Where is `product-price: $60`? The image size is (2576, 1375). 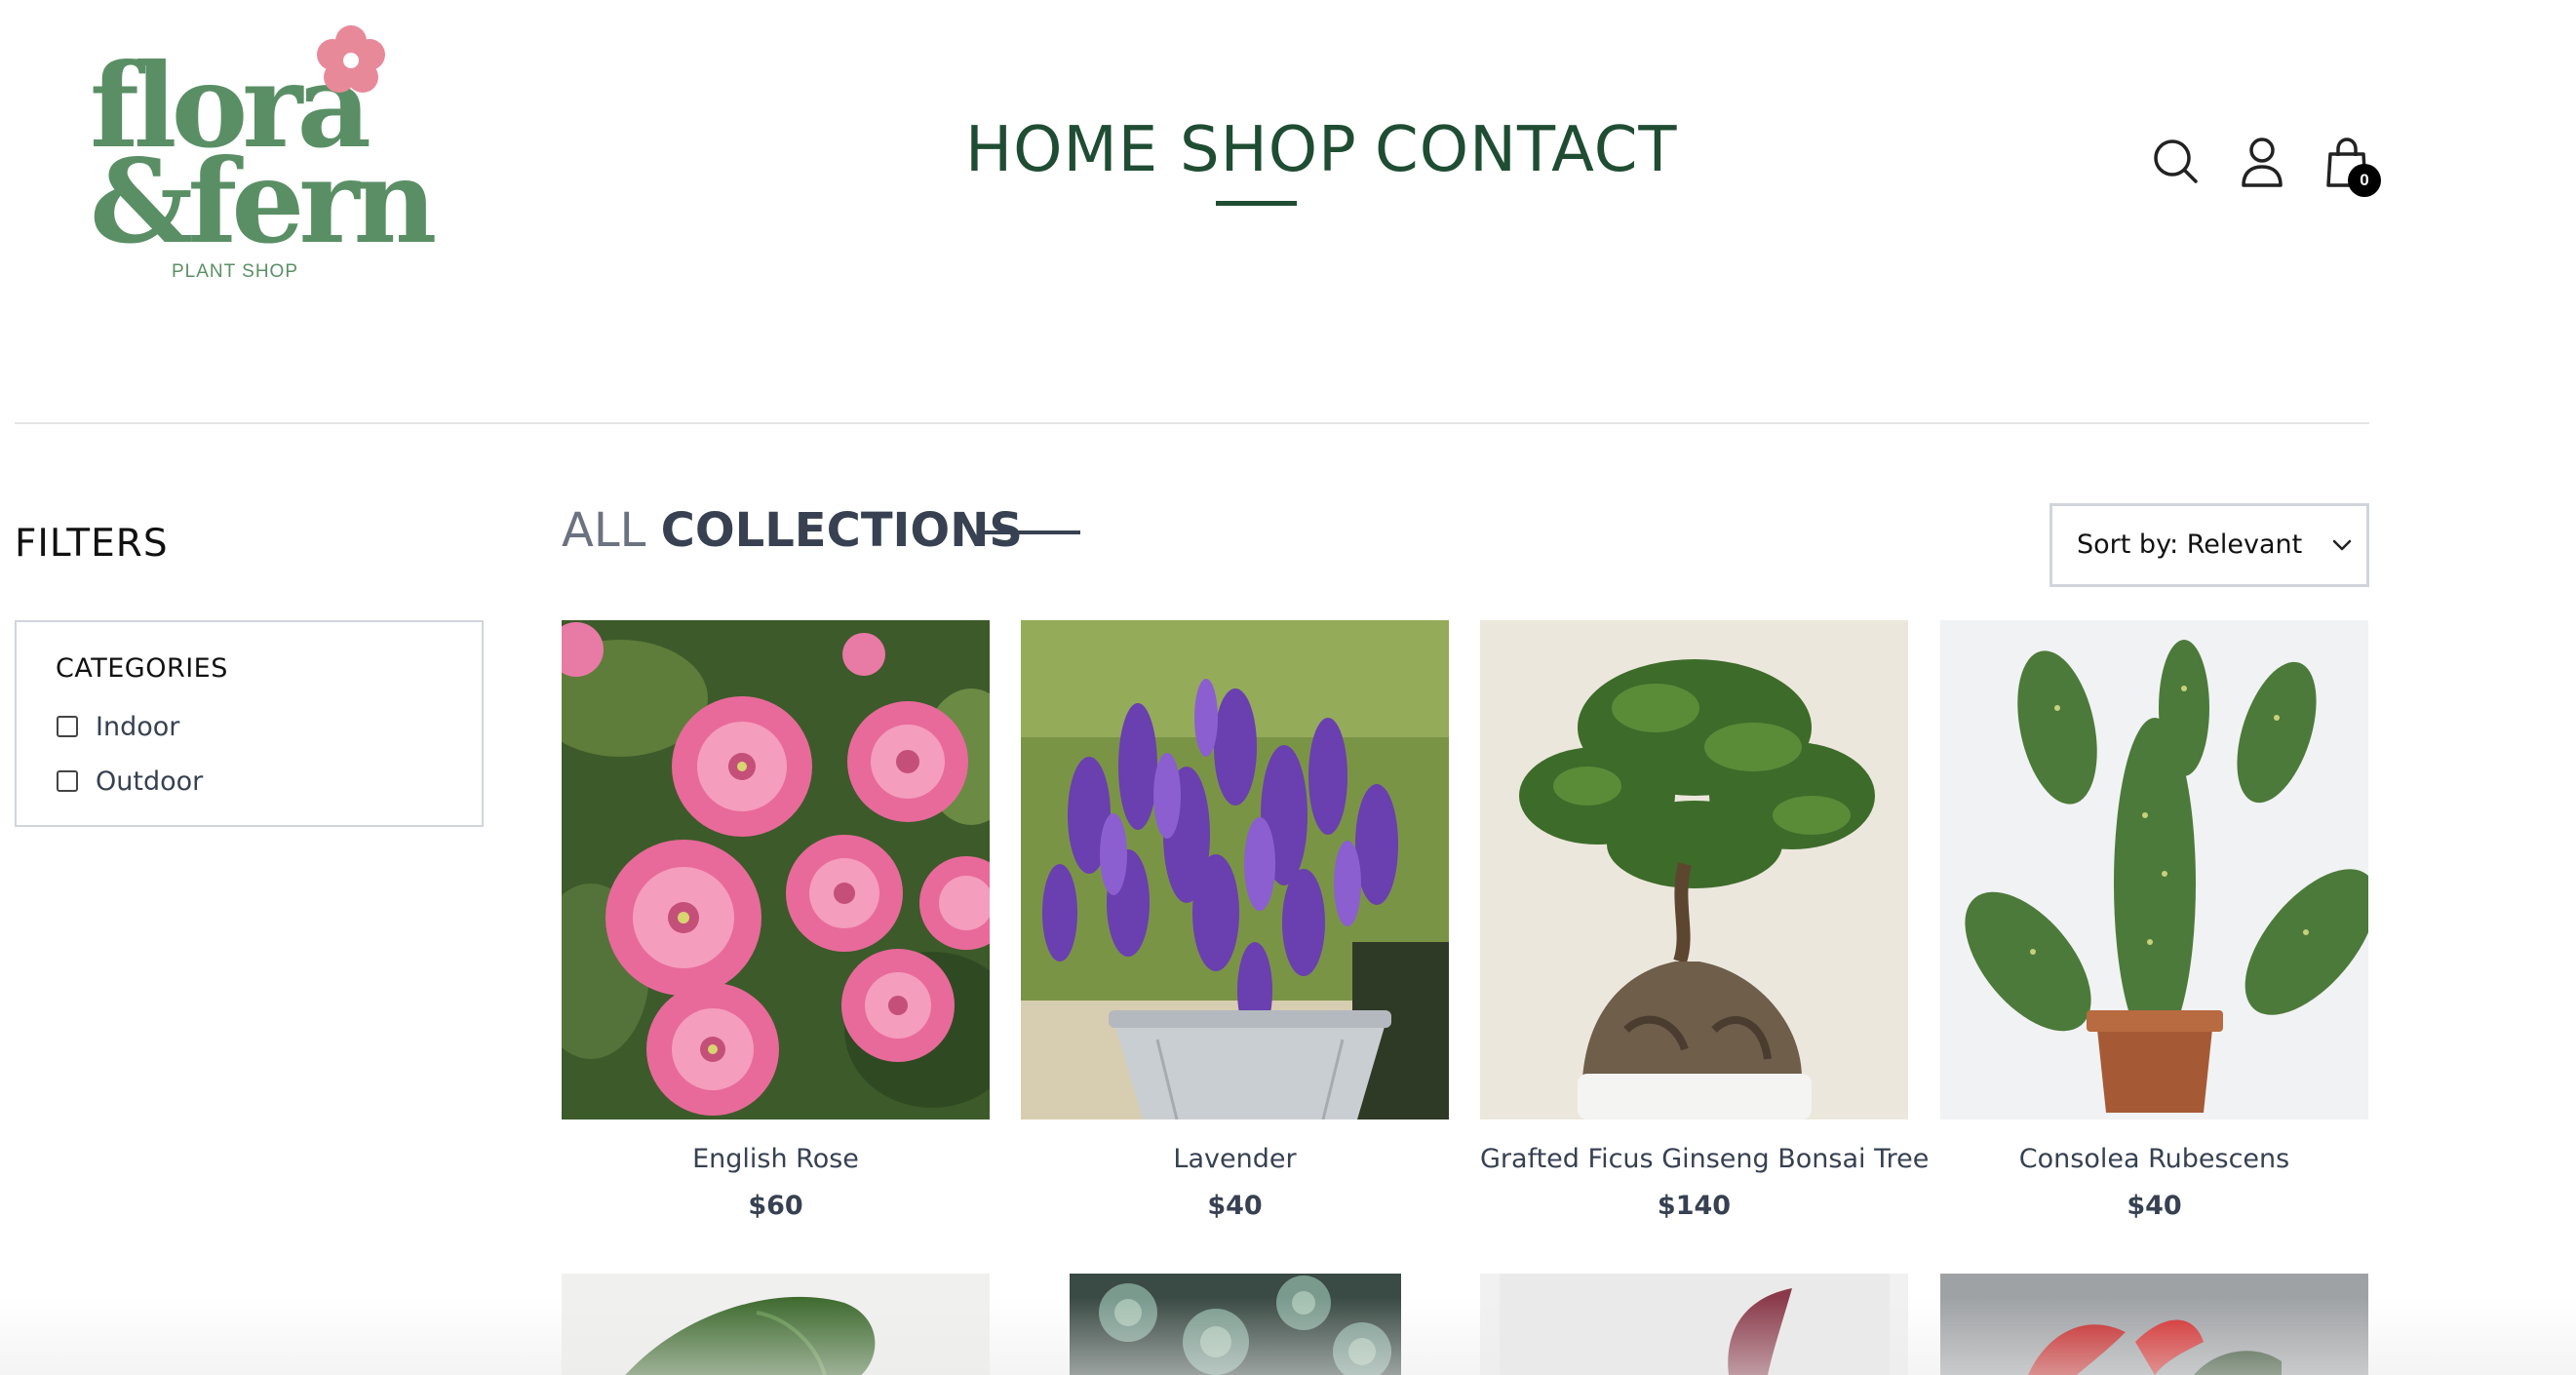
product-price: $60 is located at coordinates (775, 1206).